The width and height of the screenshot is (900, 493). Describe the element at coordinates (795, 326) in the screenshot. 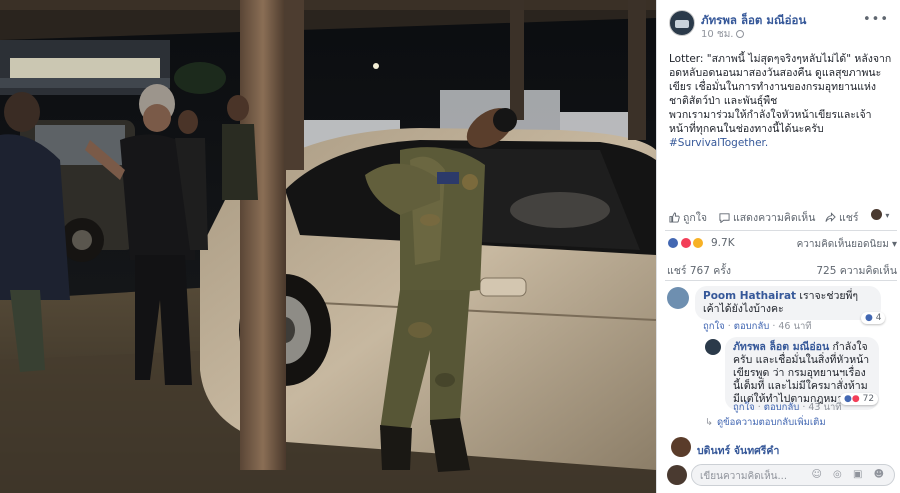

I see `comment-time: 46 นาที` at that location.